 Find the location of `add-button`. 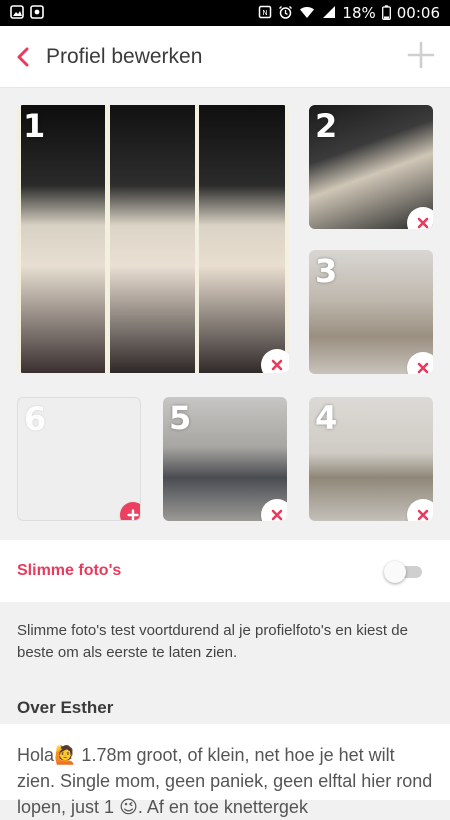

add-button is located at coordinates (421, 55).